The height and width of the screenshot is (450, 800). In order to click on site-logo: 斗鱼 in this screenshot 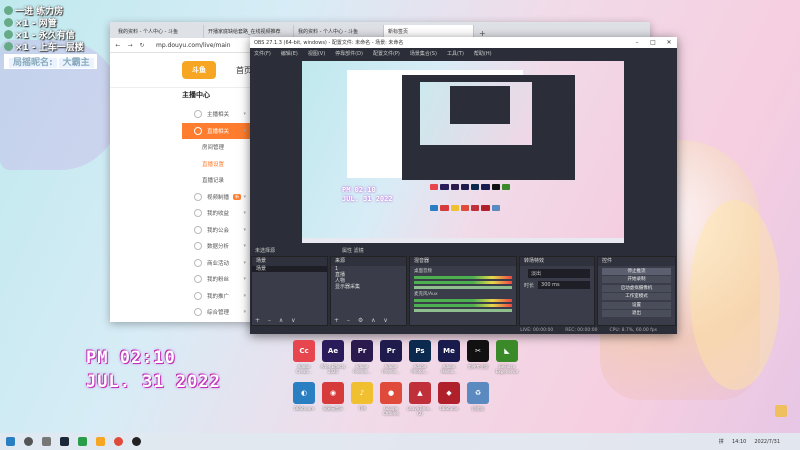, I will do `click(199, 70)`.